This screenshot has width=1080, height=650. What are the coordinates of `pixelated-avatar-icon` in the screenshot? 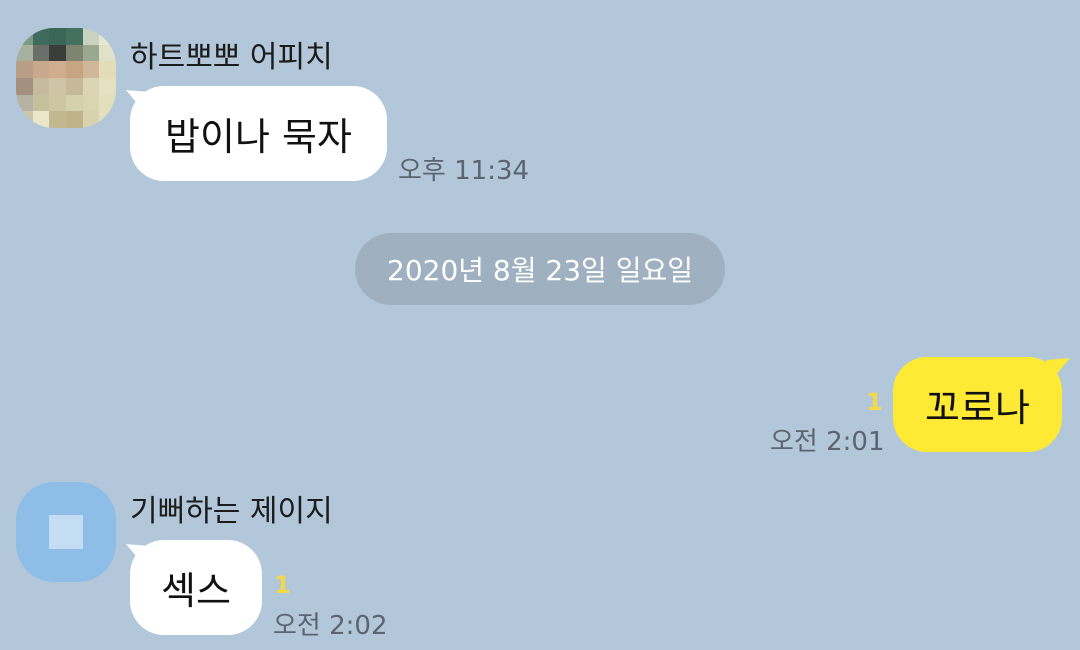 It's located at (66, 78).